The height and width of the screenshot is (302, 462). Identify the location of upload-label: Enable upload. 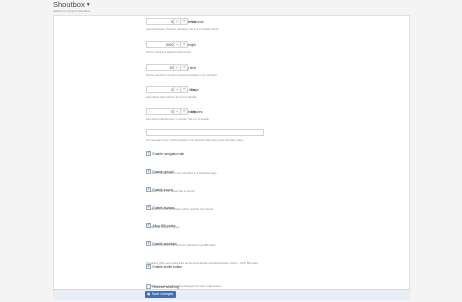
(163, 172).